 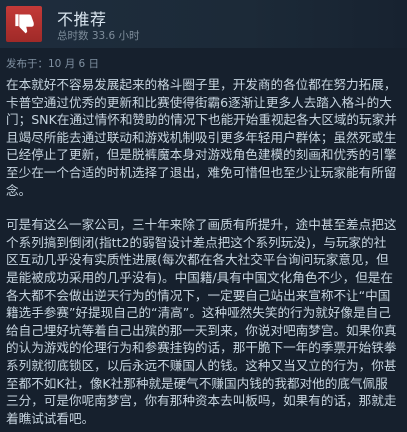 I want to click on review-header: 不推荐 总时数 33.6 小时, so click(x=203, y=24).